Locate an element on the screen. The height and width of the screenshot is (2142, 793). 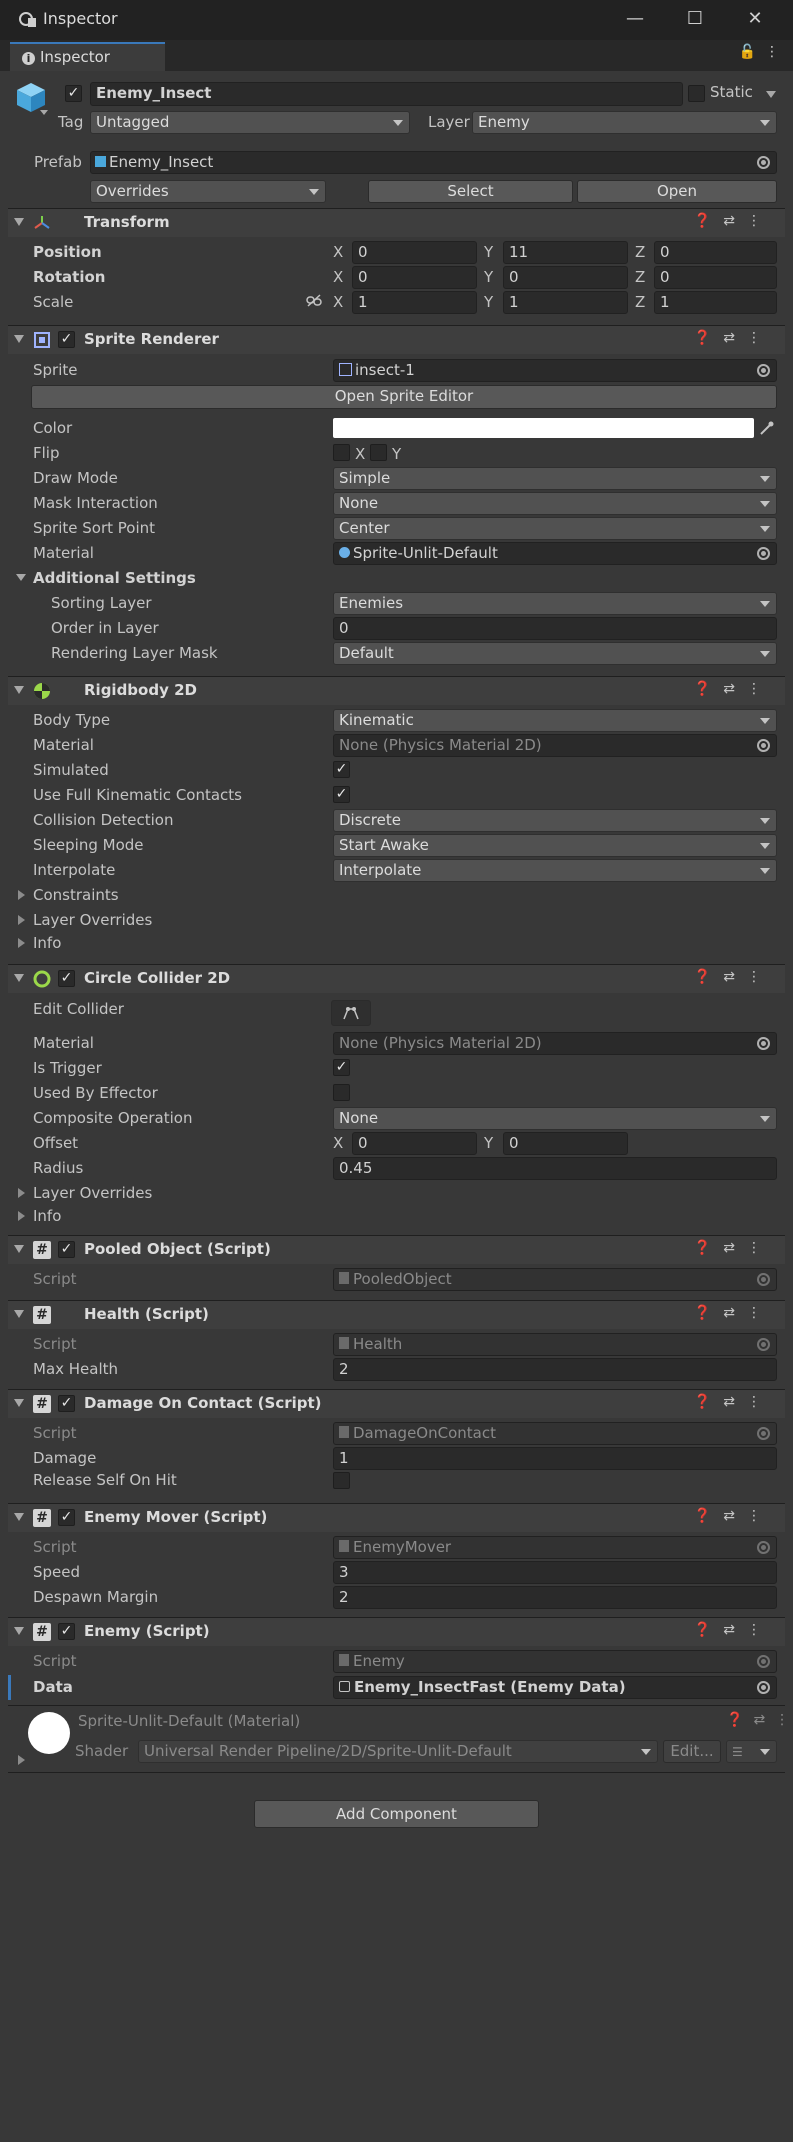
rendering-layer-mask-dropdown: Default is located at coordinates (555, 653).